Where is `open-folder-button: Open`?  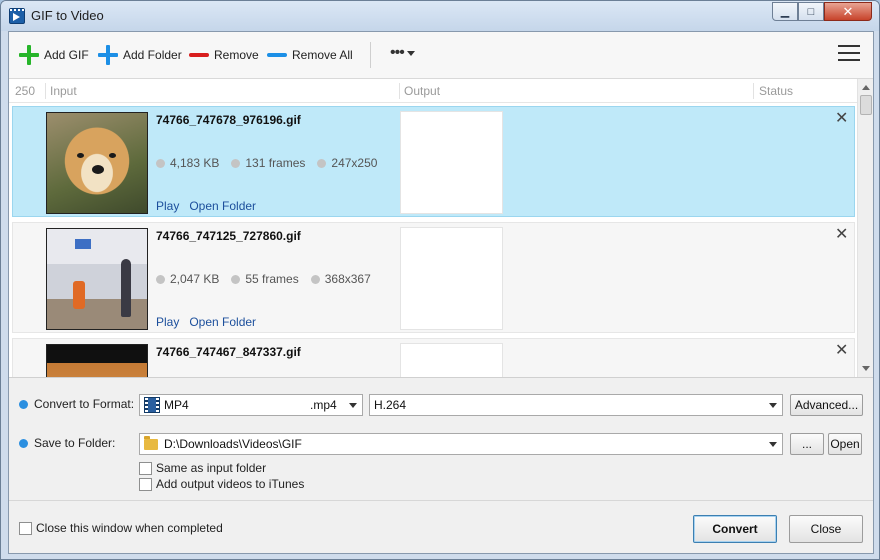
open-folder-button: Open is located at coordinates (845, 444).